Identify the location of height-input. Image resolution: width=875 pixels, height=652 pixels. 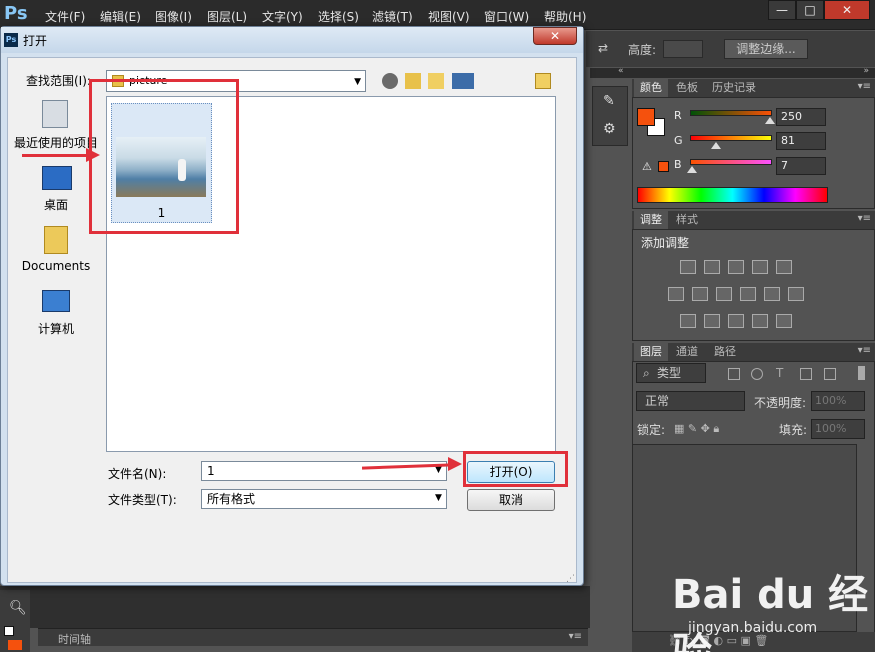
(683, 49).